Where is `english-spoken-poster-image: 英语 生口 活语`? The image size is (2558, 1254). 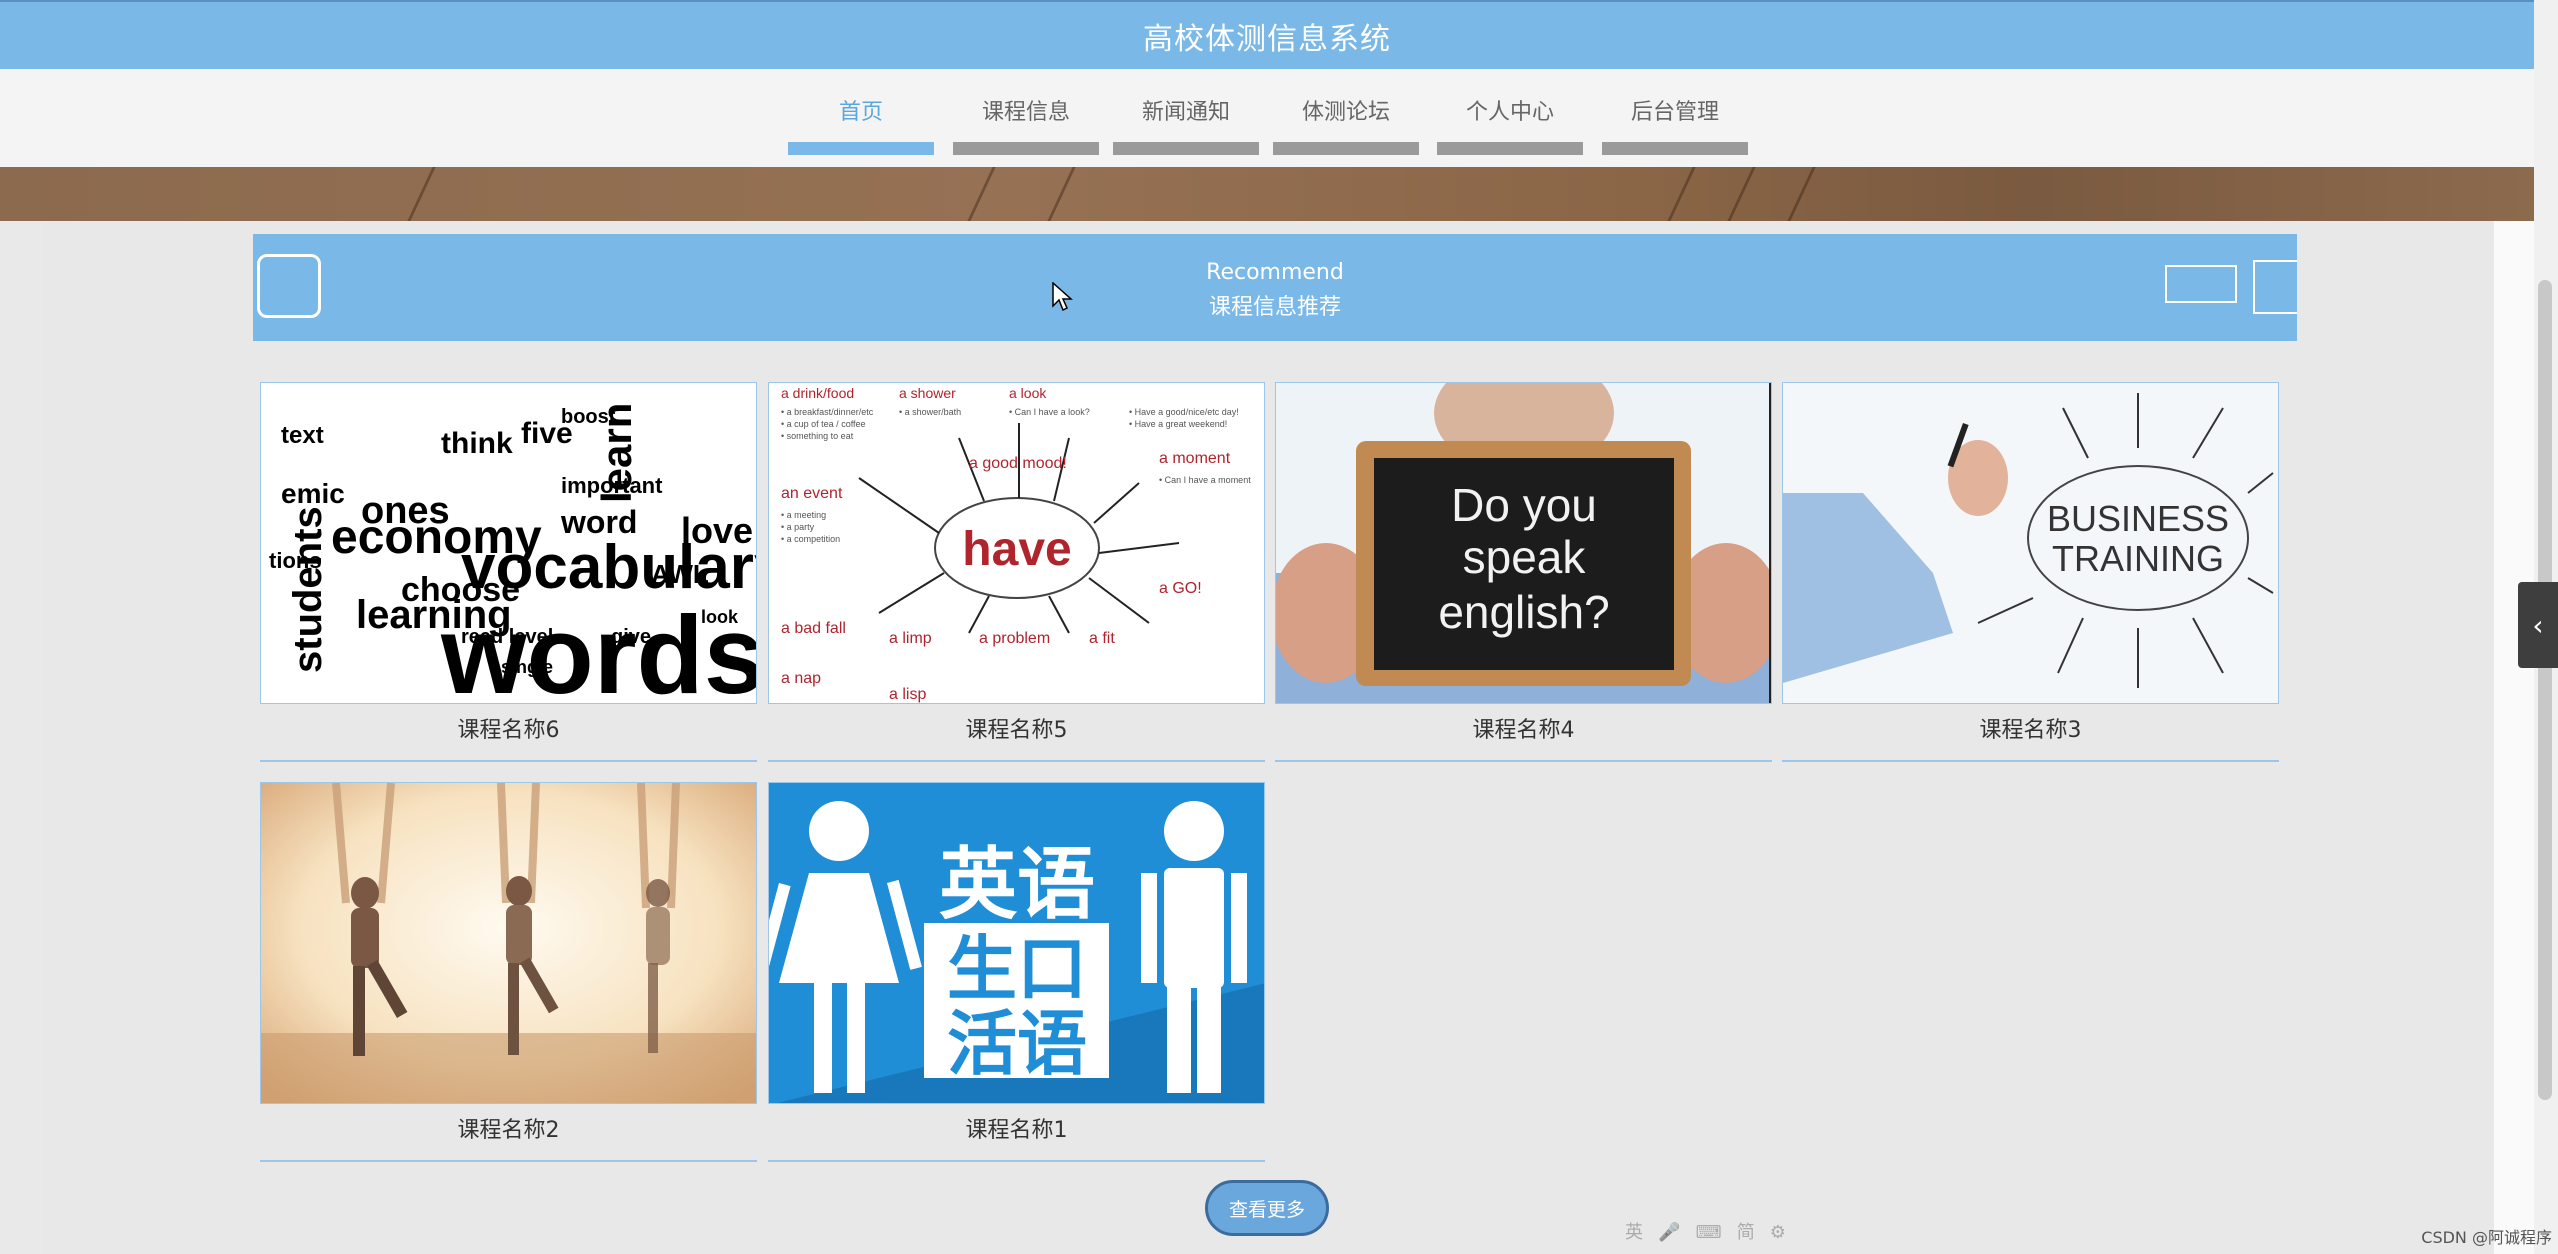 english-spoken-poster-image: 英语 生口 活语 is located at coordinates (1016, 943).